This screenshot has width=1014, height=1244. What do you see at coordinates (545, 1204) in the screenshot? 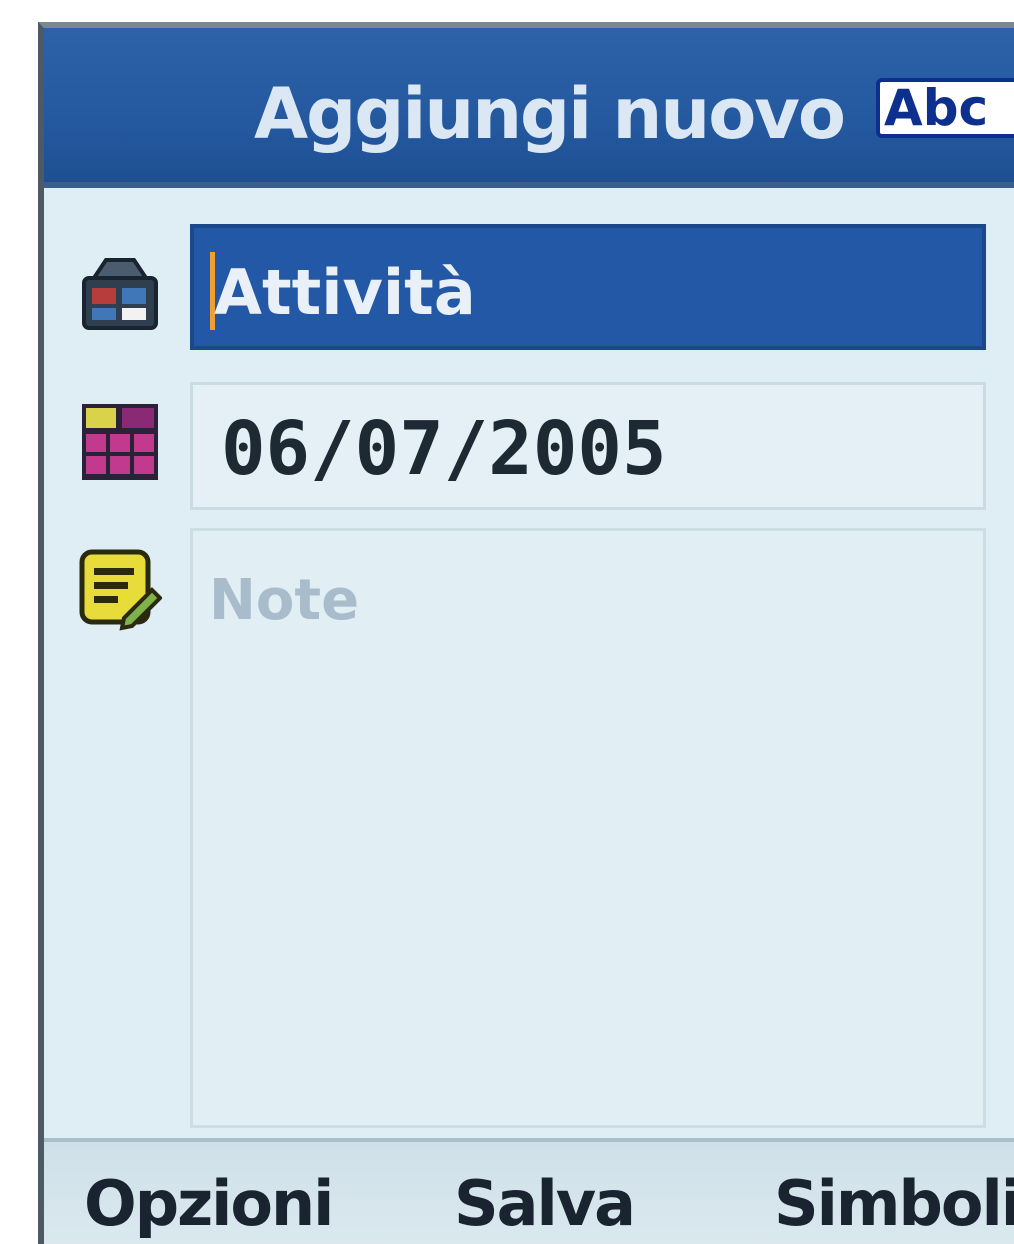
I see `save-softkey: Salva` at bounding box center [545, 1204].